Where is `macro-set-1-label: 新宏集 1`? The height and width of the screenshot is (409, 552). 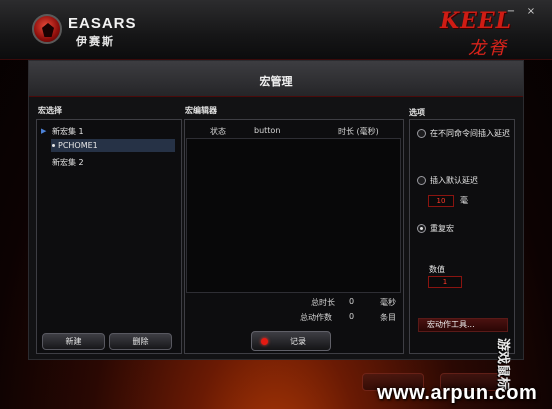 macro-set-1-label: 新宏集 1 is located at coordinates (68, 131).